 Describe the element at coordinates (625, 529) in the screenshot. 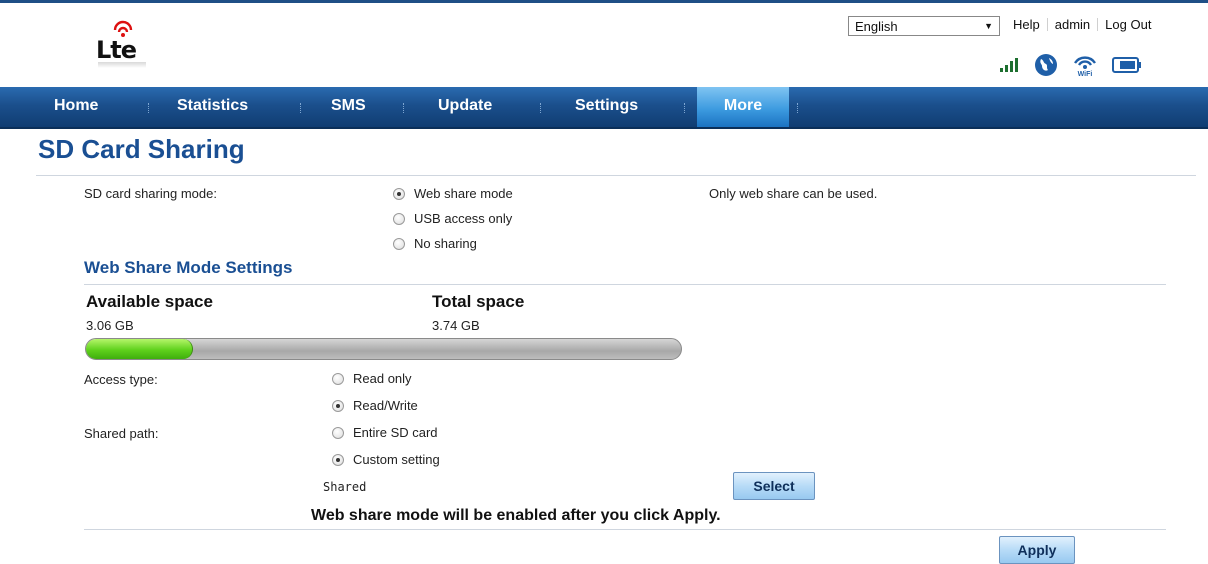

I see `footer-divider` at that location.